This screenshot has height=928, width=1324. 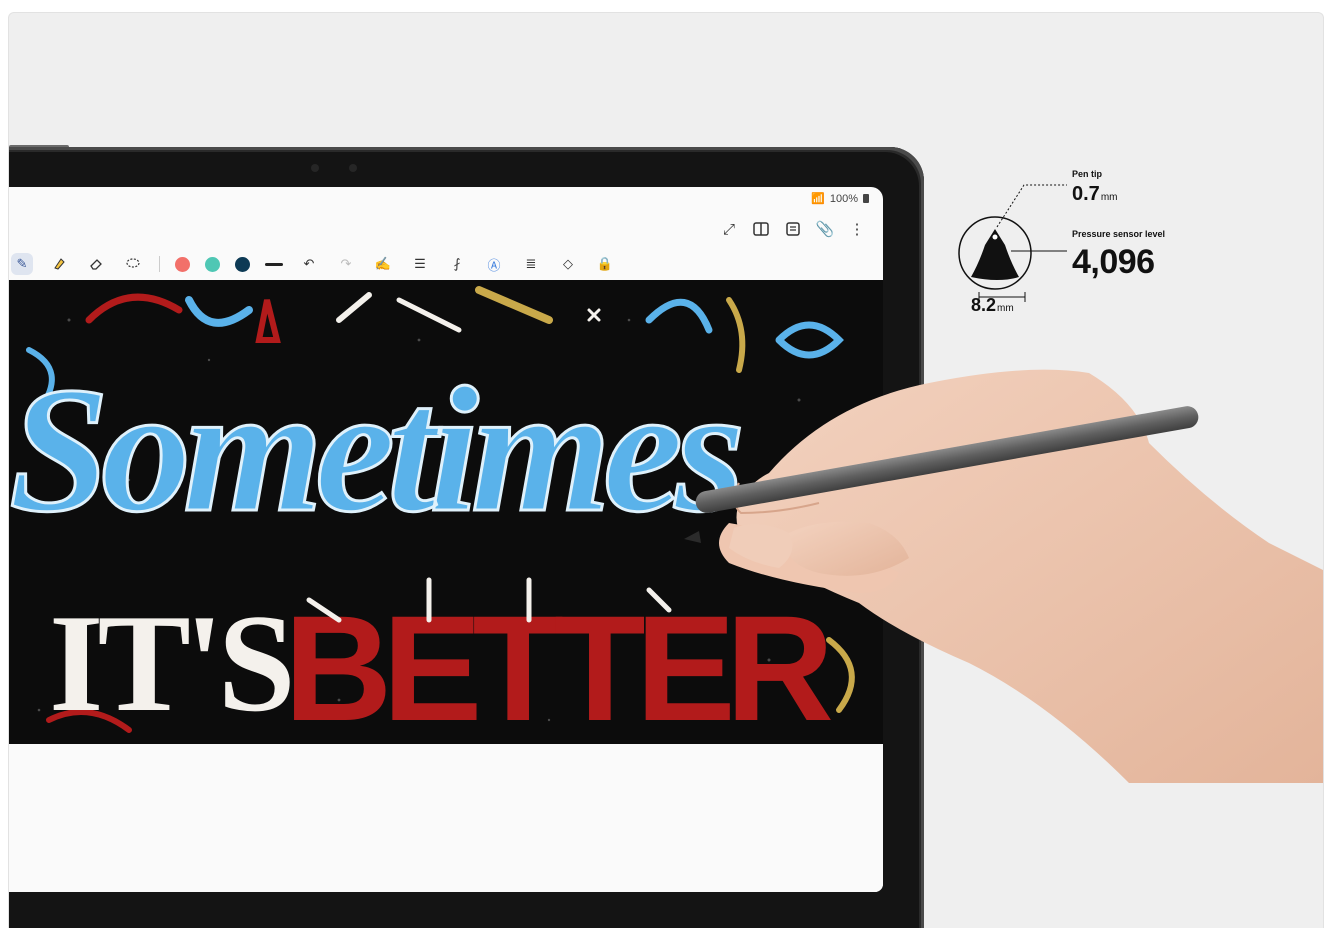 I want to click on color-swatch-coral, so click(x=182, y=264).